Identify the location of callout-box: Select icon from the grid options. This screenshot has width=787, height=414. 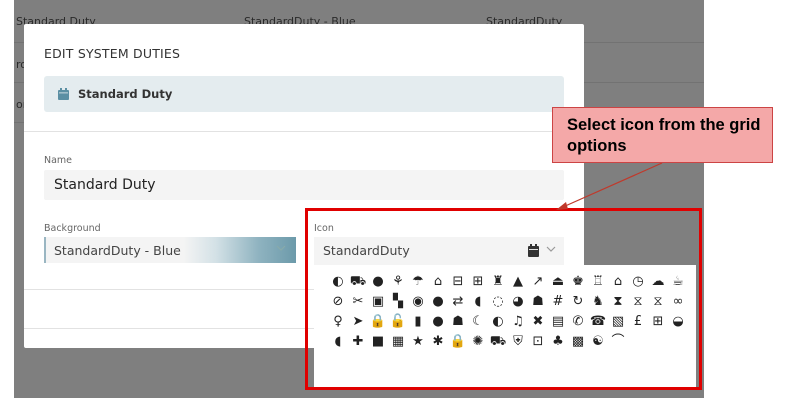
(662, 135).